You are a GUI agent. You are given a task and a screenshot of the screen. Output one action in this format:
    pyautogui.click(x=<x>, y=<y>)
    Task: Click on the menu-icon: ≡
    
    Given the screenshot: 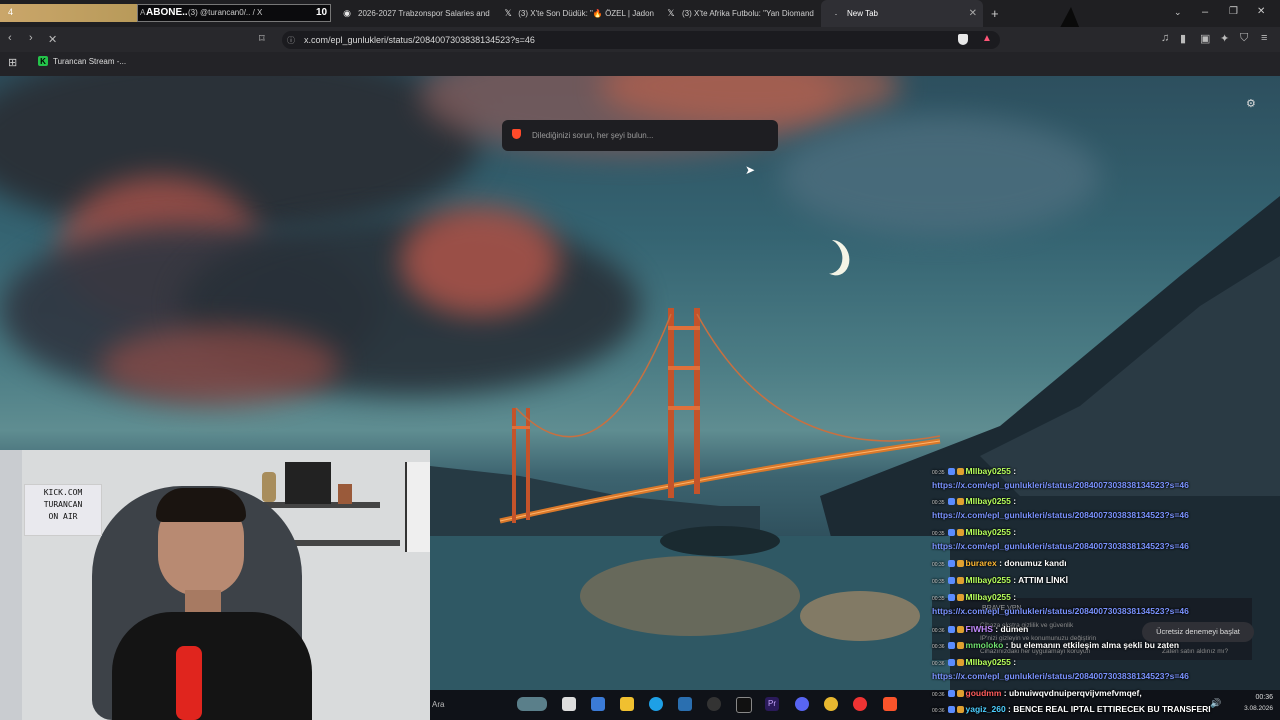 What is the action you would take?
    pyautogui.click(x=1264, y=38)
    